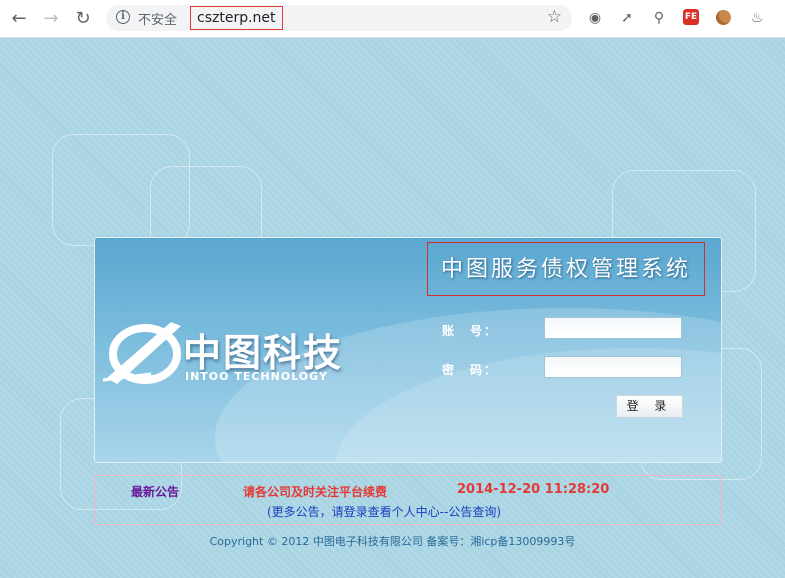  I want to click on password-label: 密 码：, so click(470, 370).